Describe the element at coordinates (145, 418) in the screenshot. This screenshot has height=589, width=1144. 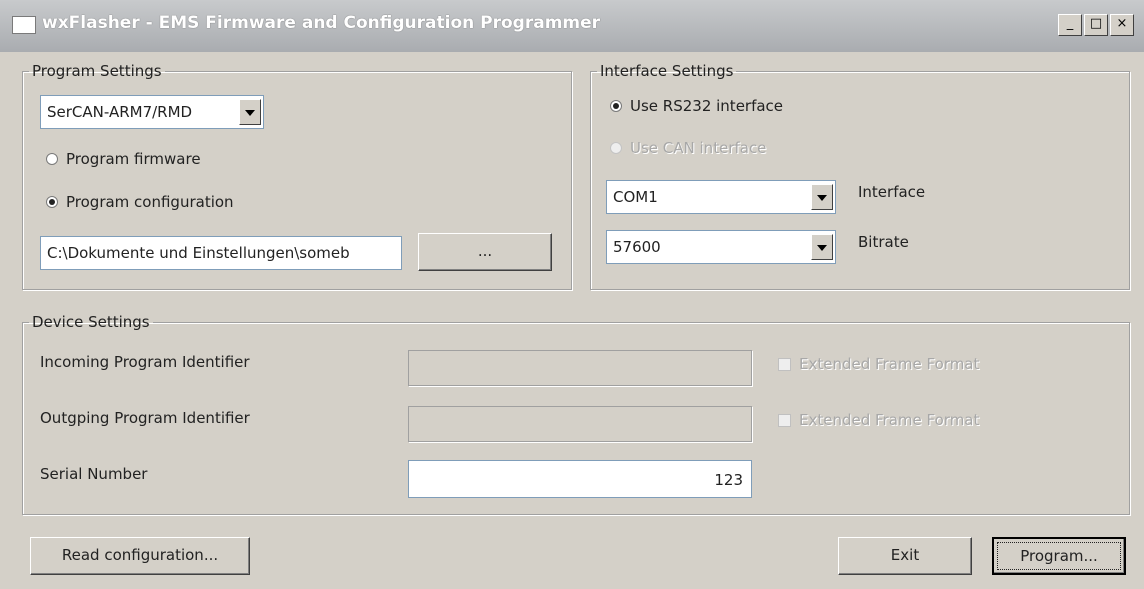
I see `outgoing-identifier-label: Outgping Program Identifier` at that location.